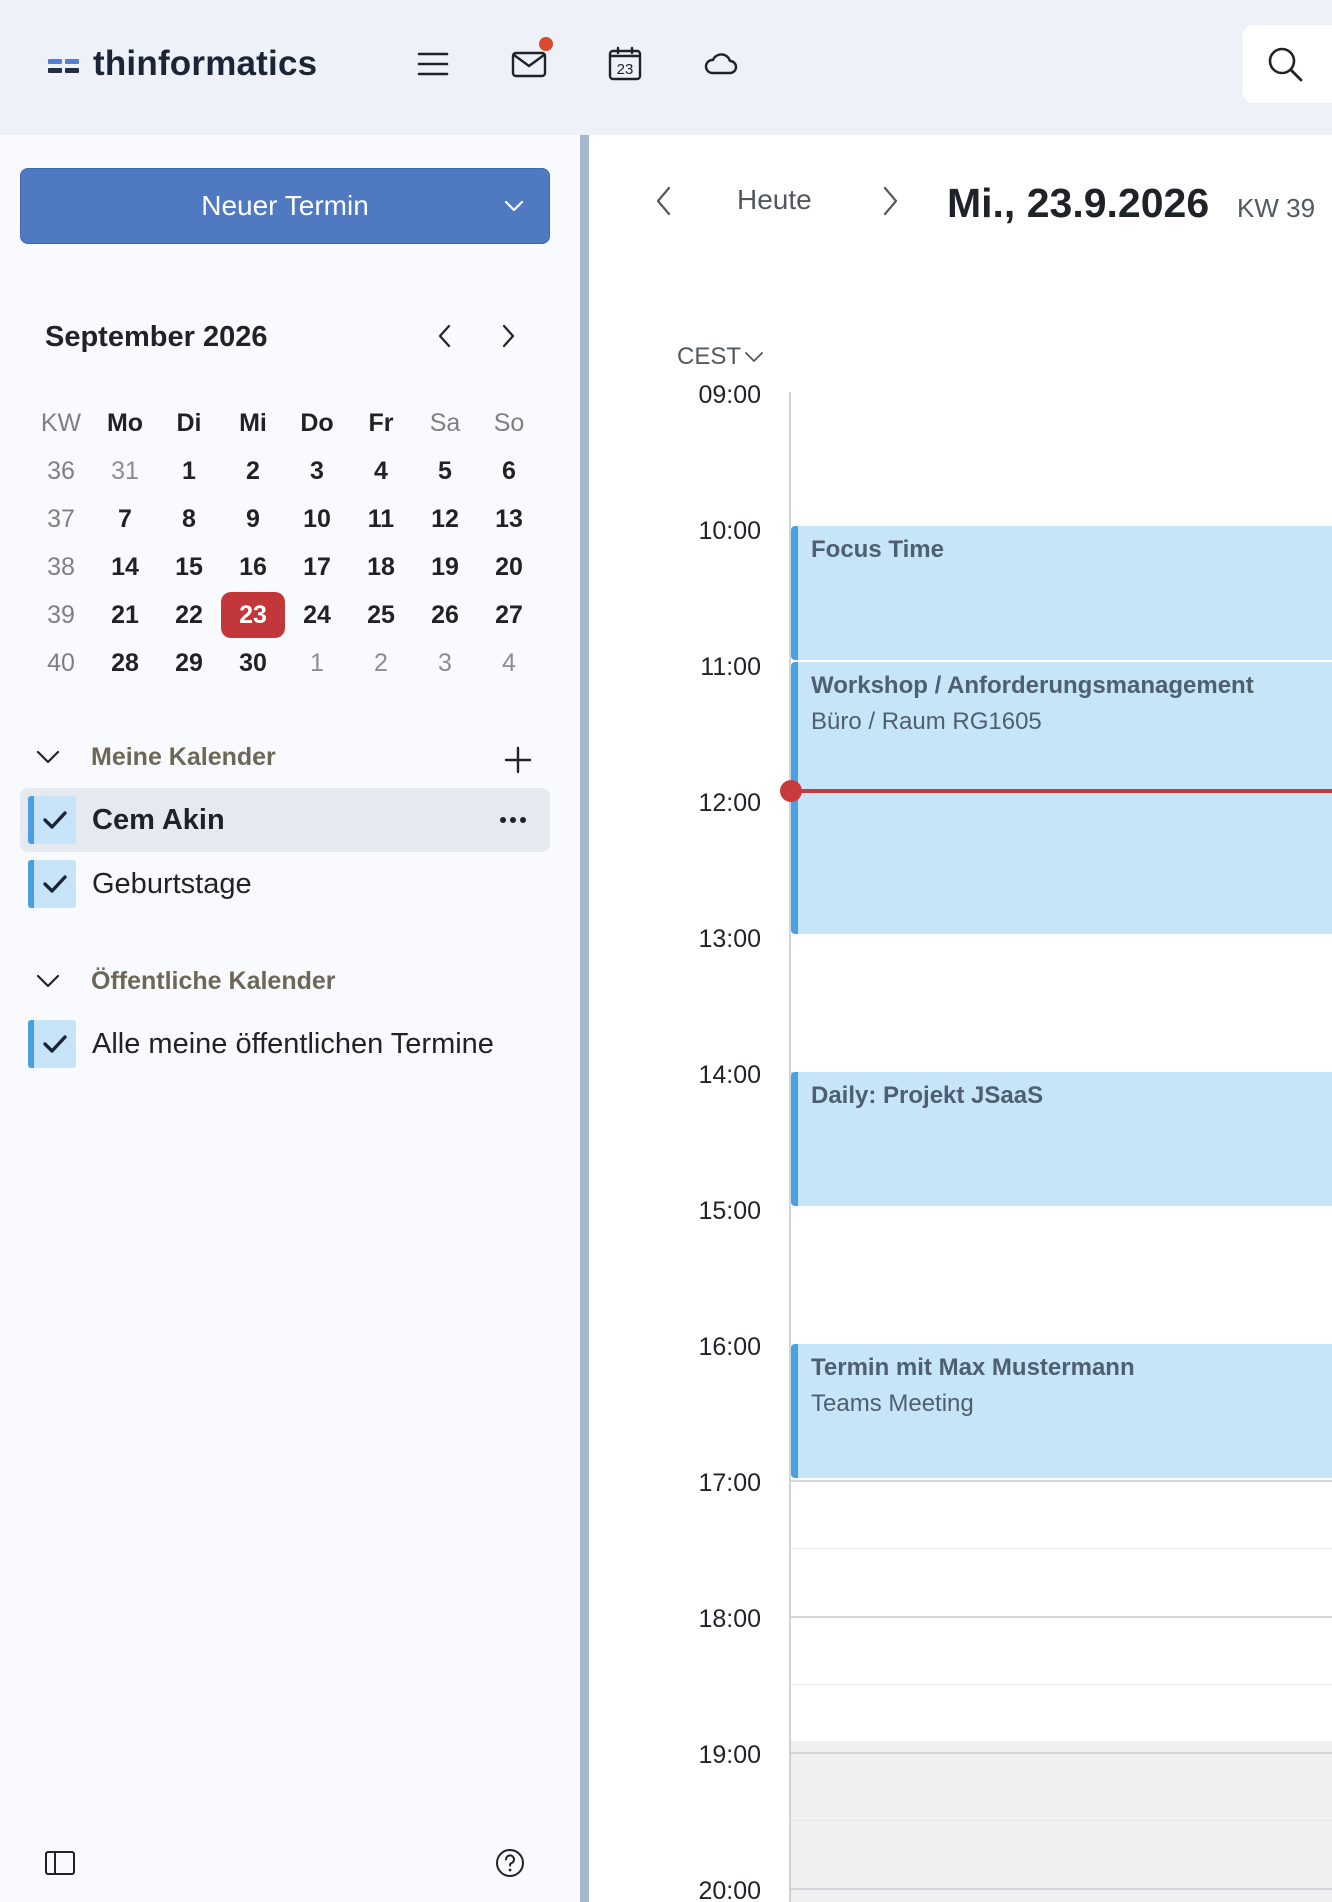  I want to click on unread-badge, so click(546, 44).